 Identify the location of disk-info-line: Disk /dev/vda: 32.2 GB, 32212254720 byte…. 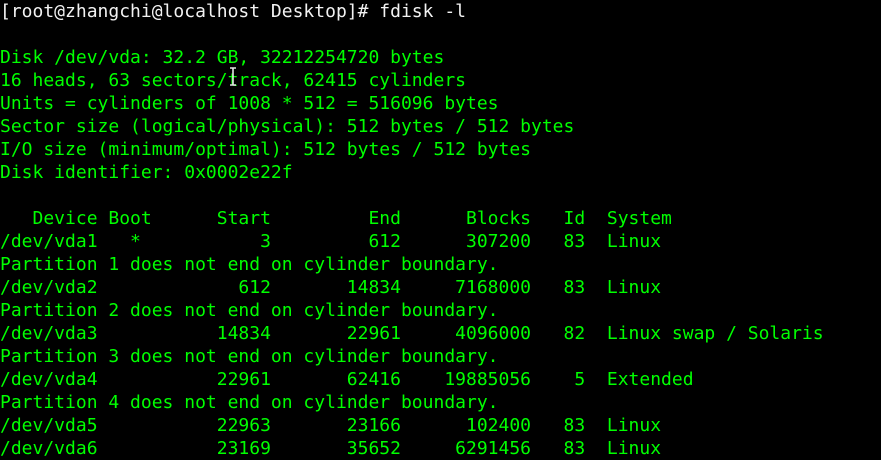
(222, 57).